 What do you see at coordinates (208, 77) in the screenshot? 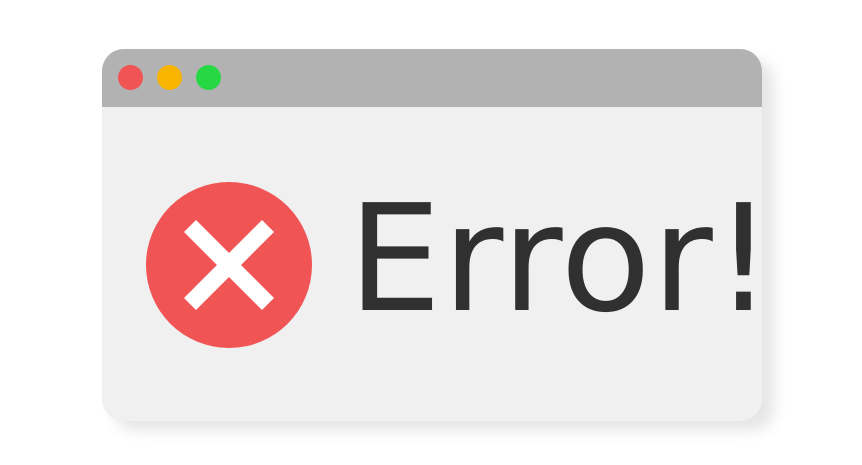
I see `maximize-window-button` at bounding box center [208, 77].